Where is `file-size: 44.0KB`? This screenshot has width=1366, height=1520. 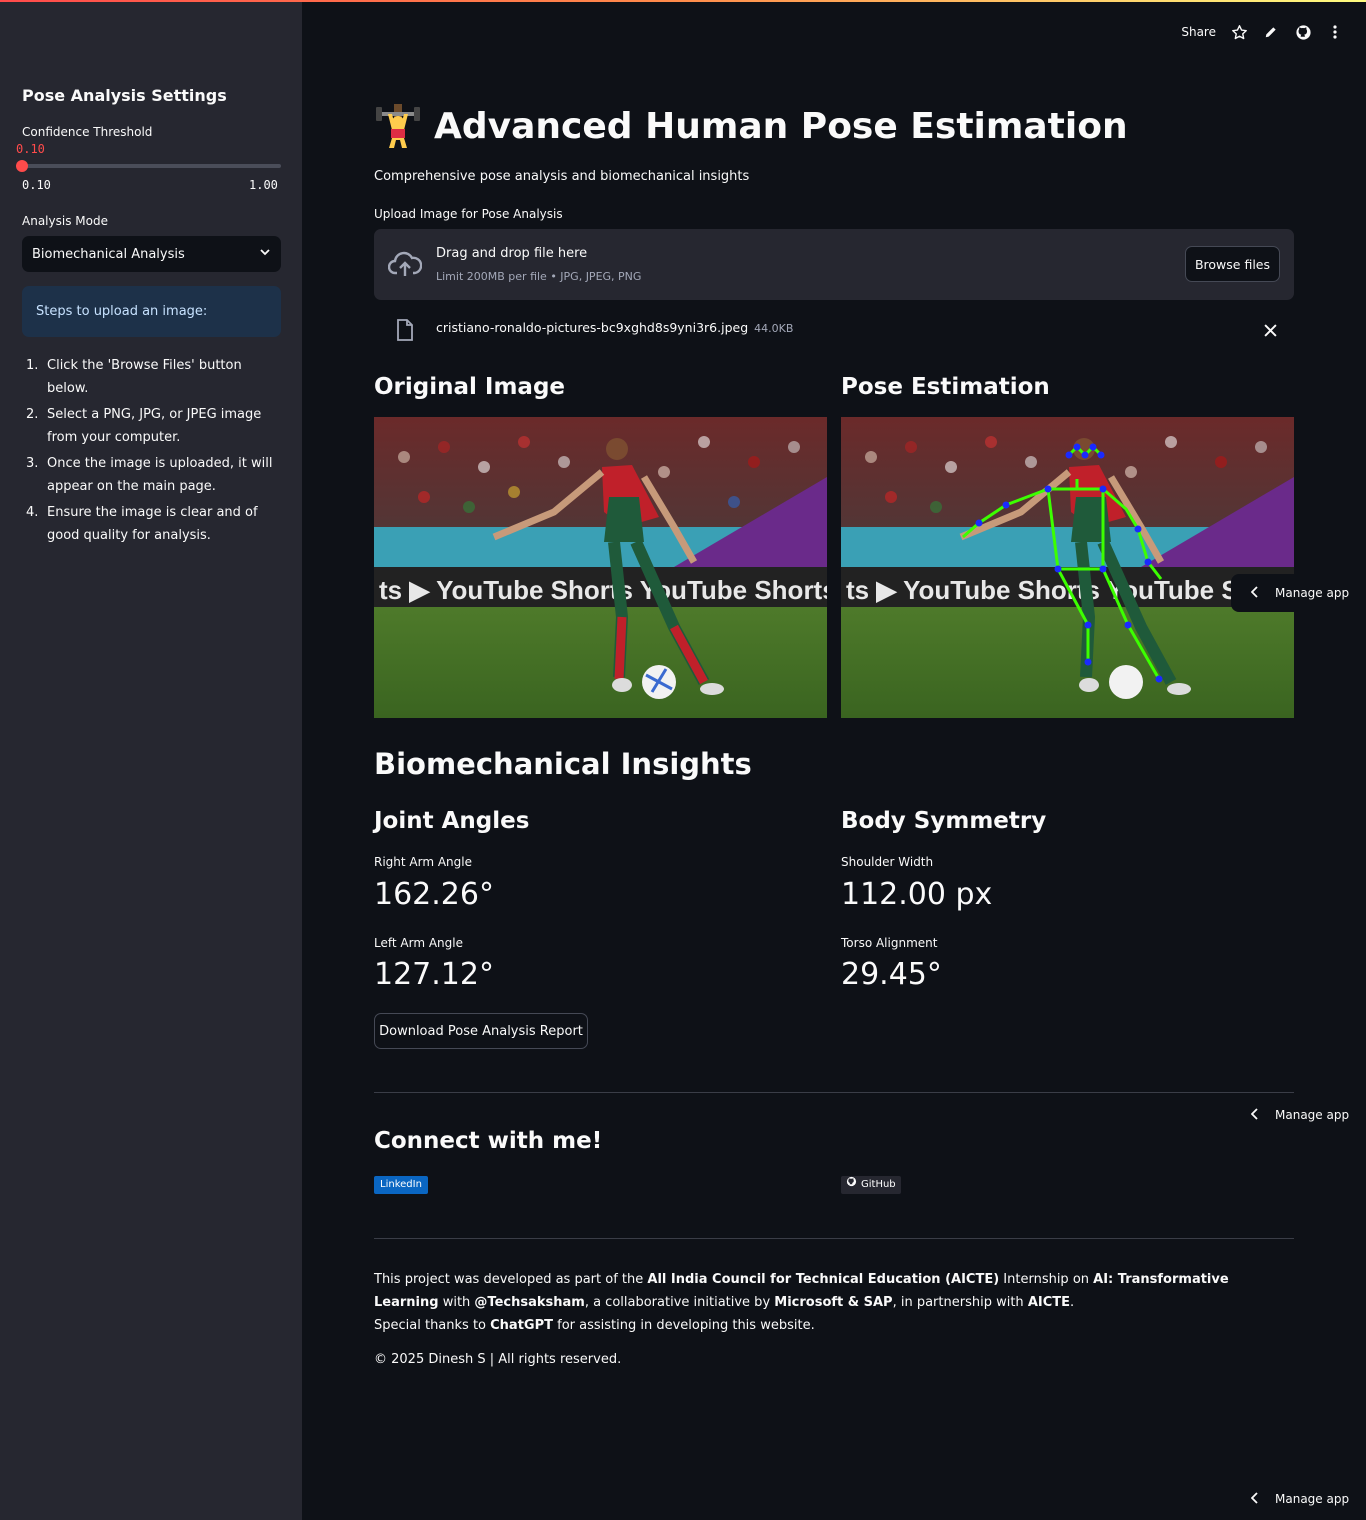 file-size: 44.0KB is located at coordinates (774, 328).